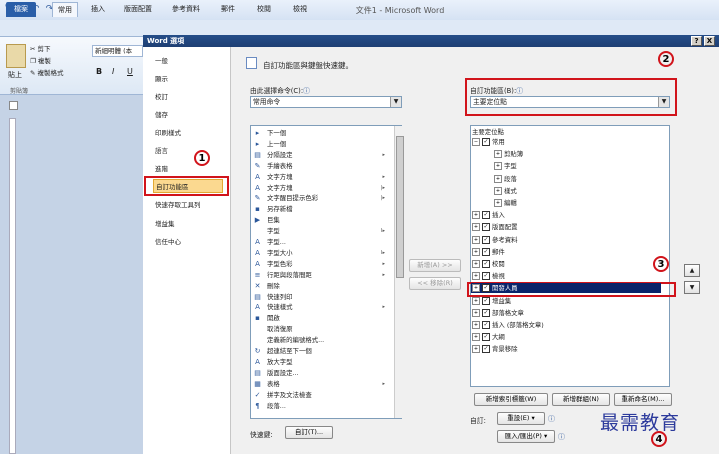 The height and width of the screenshot is (454, 719). Describe the element at coordinates (435, 265) in the screenshot. I see `add-button: 新增(A) >>` at that location.